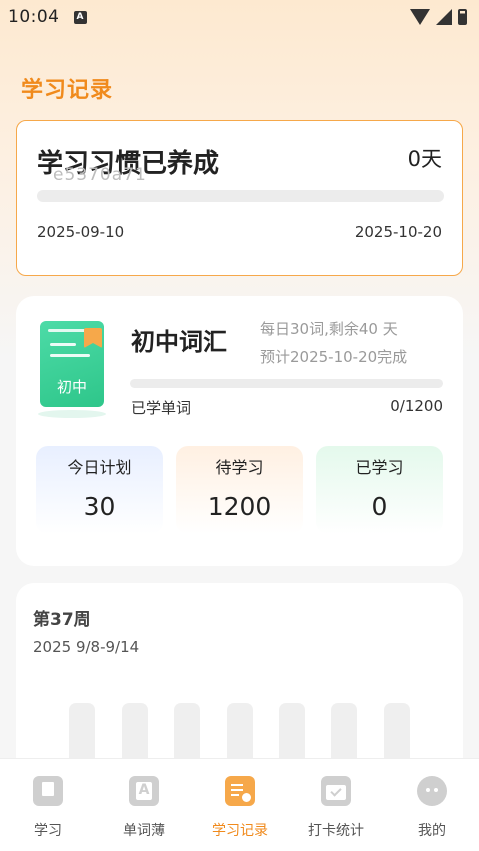  What do you see at coordinates (99, 467) in the screenshot?
I see `stat-label: 今日计划` at bounding box center [99, 467].